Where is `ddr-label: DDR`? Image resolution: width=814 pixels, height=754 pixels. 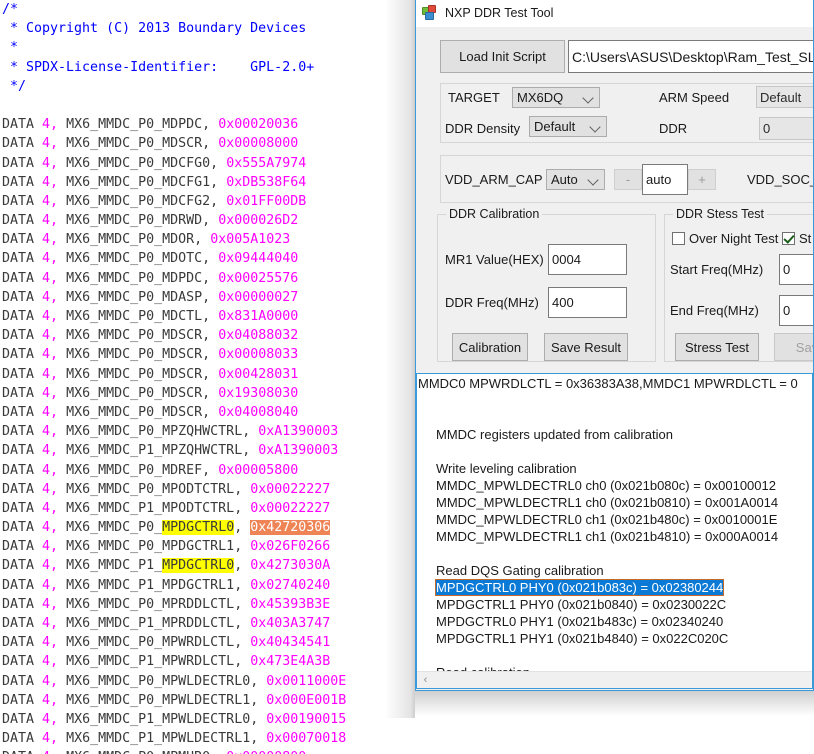
ddr-label: DDR is located at coordinates (673, 128).